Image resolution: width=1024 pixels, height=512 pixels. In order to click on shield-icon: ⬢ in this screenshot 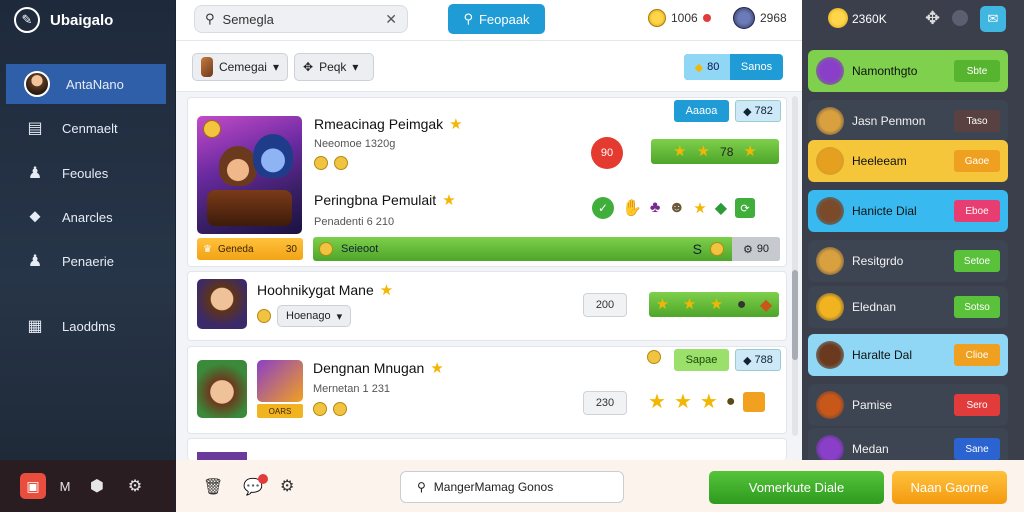, I will do `click(97, 486)`.